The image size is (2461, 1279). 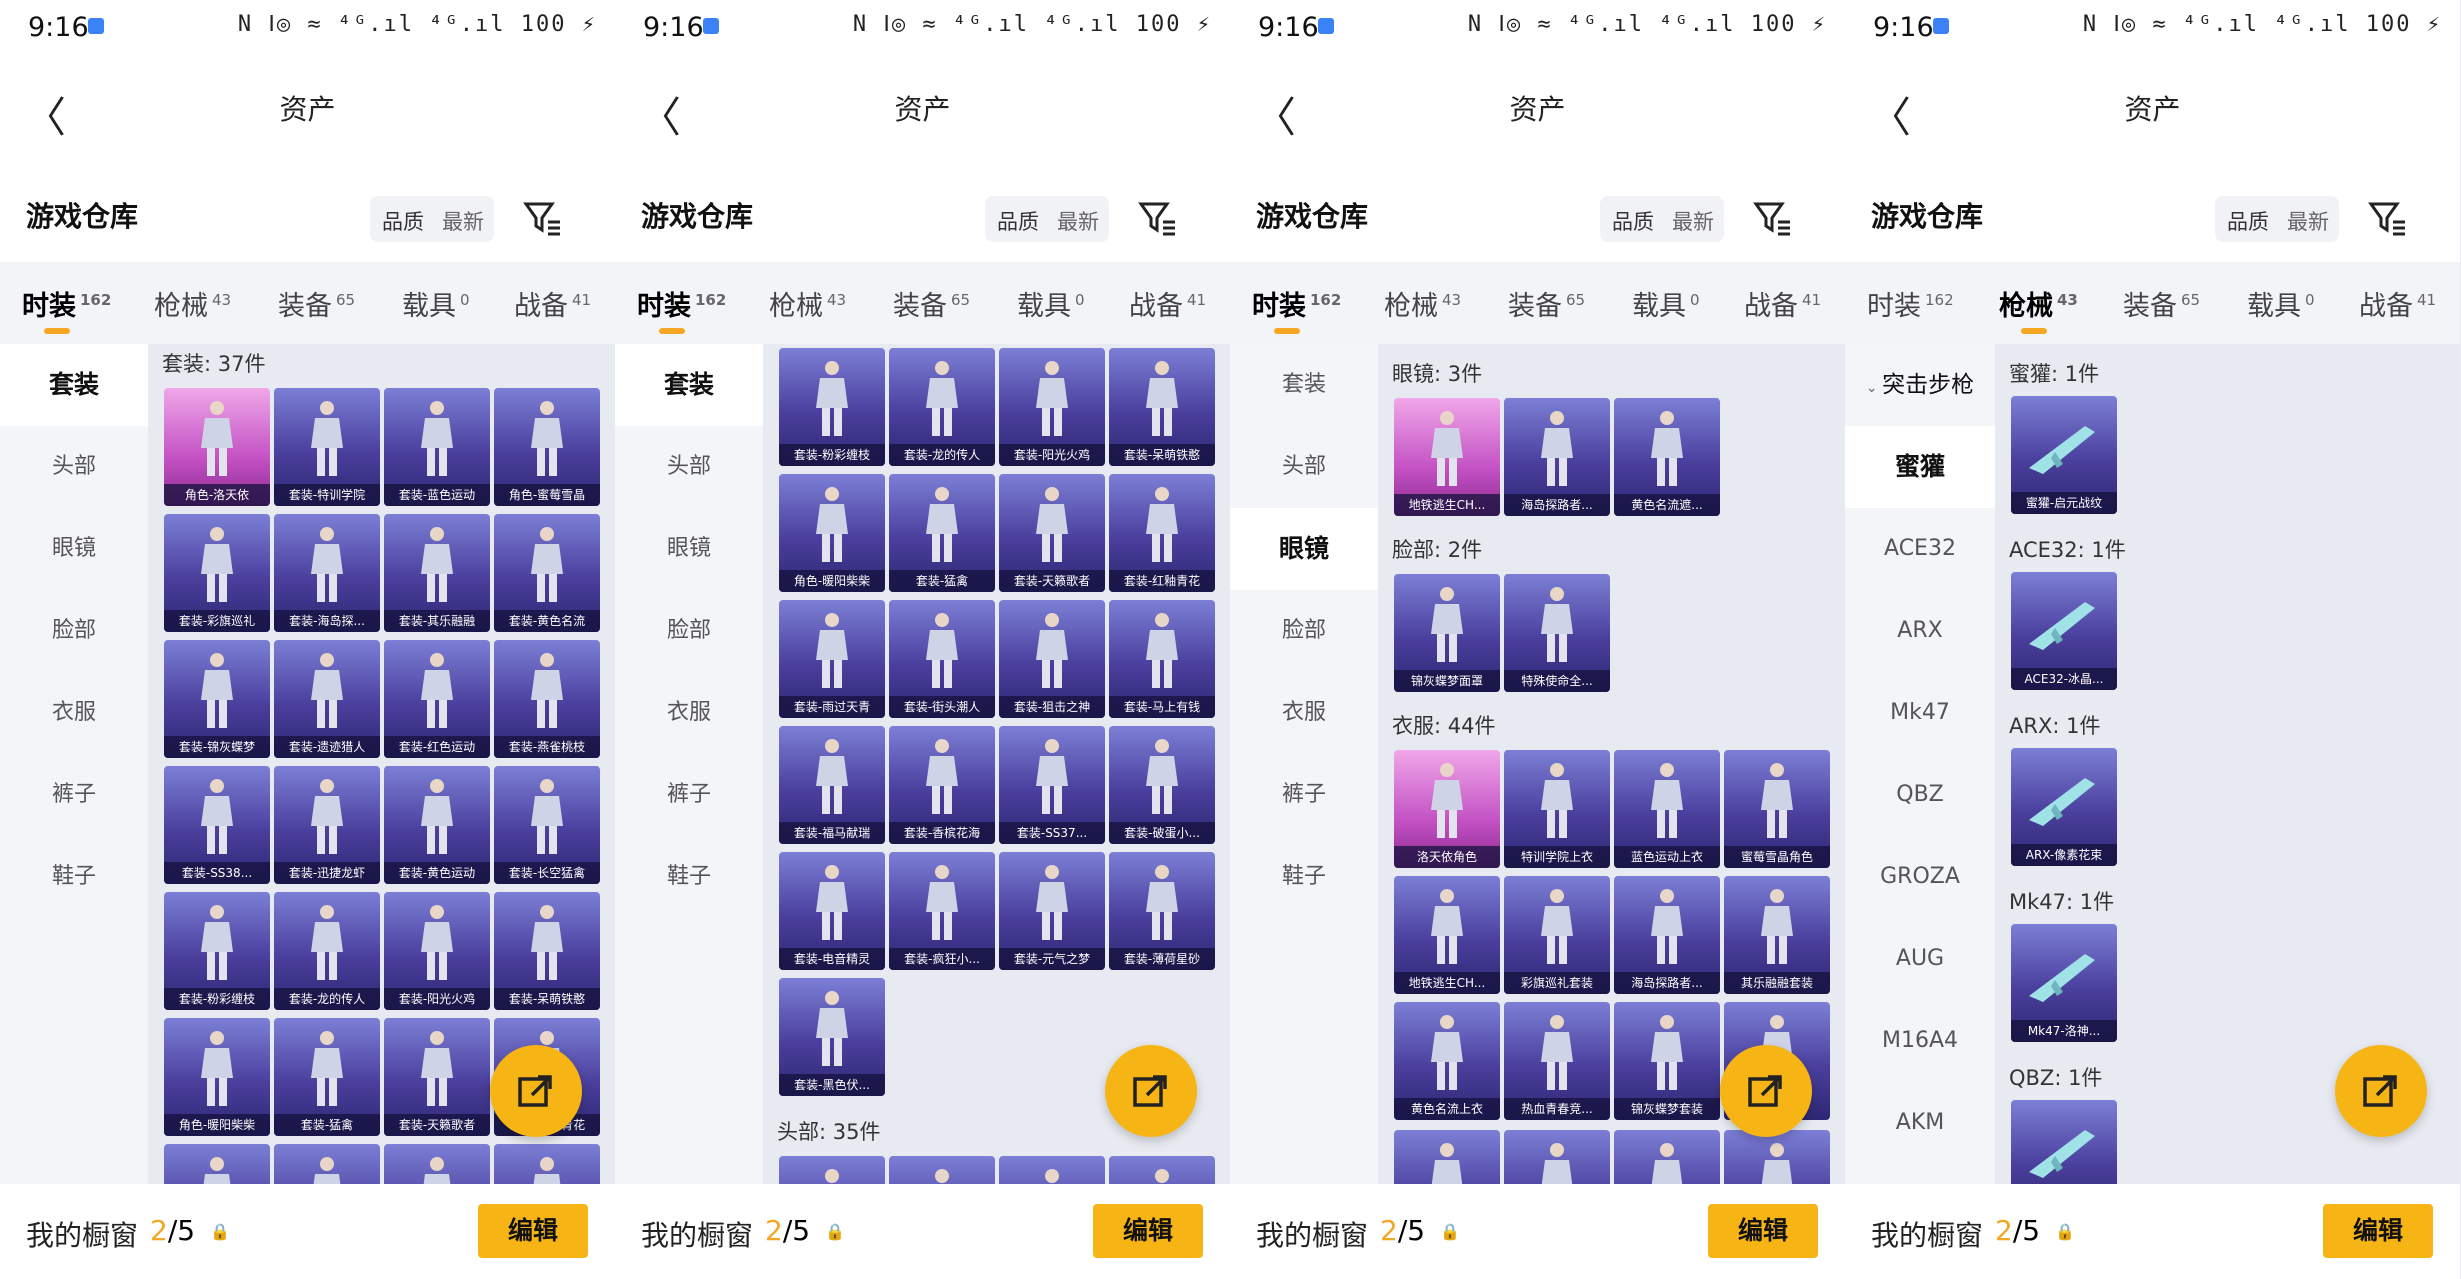 I want to click on item-card: 角色-暖阳柴柴, so click(x=832, y=533).